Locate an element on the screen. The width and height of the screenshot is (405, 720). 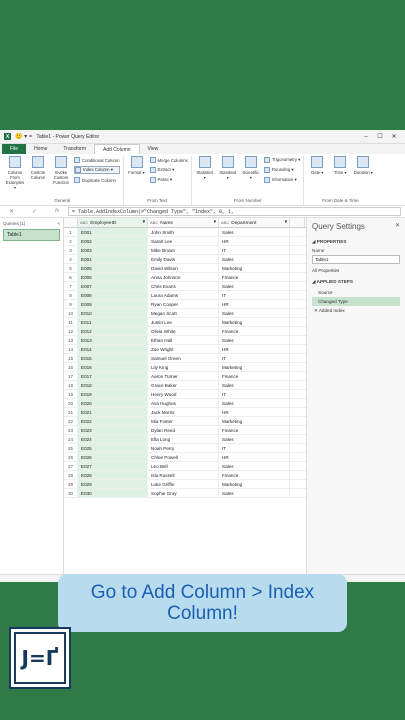
tab-add-column: Add Column is located at coordinates (117, 149).